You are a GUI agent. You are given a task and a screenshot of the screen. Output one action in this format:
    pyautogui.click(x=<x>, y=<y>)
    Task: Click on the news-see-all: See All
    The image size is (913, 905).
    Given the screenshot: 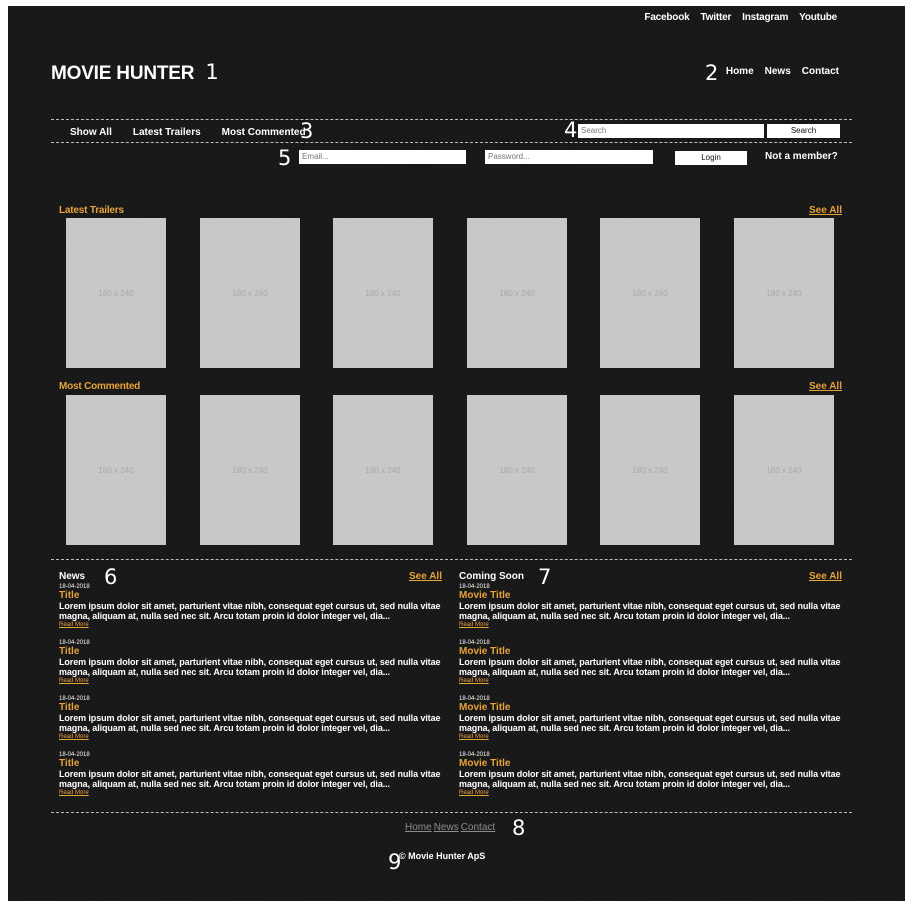 What is the action you would take?
    pyautogui.click(x=425, y=576)
    